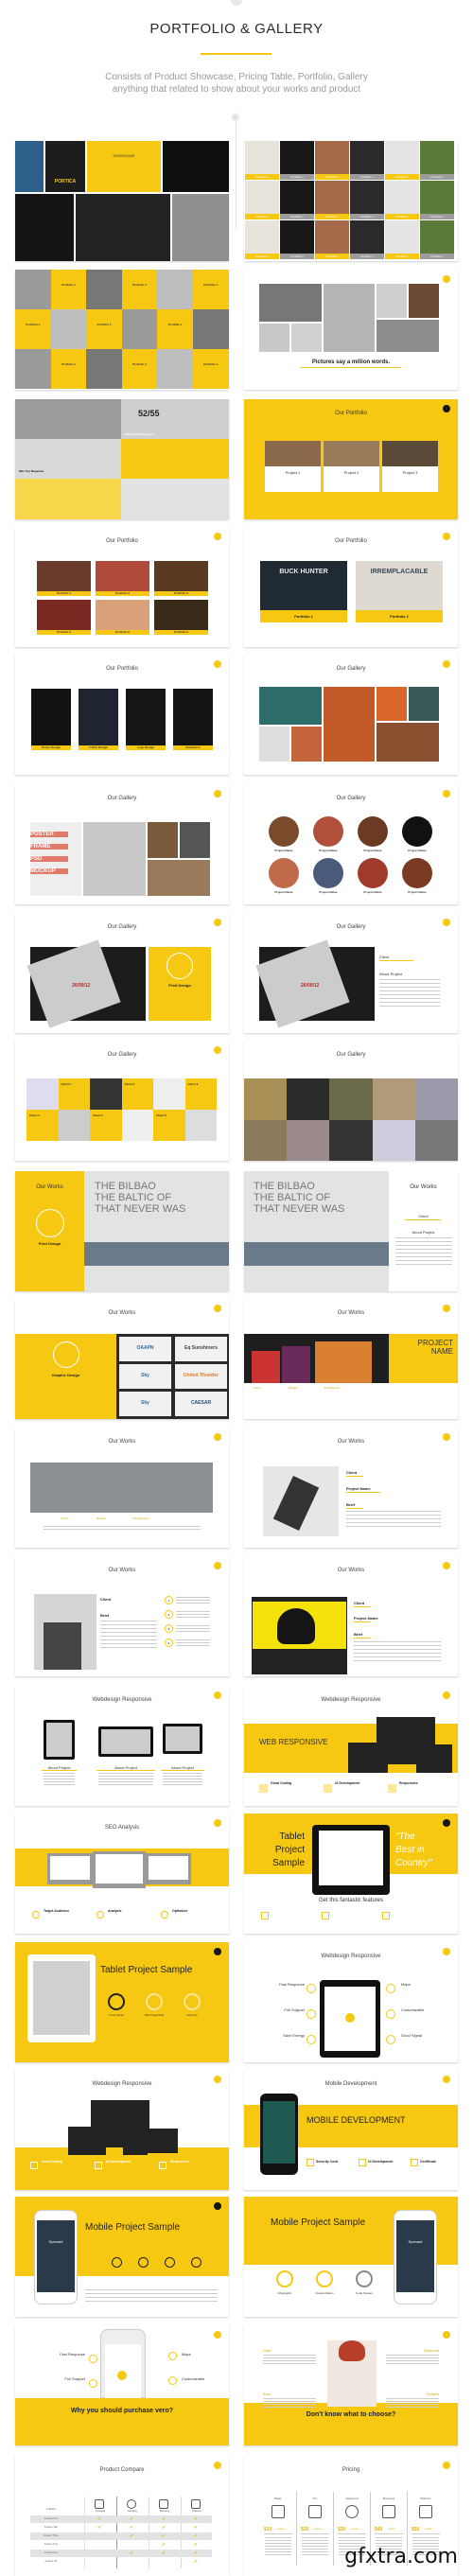 The height and width of the screenshot is (2576, 473). Describe the element at coordinates (351, 473) in the screenshot. I see `project-card-title: Project 2` at that location.